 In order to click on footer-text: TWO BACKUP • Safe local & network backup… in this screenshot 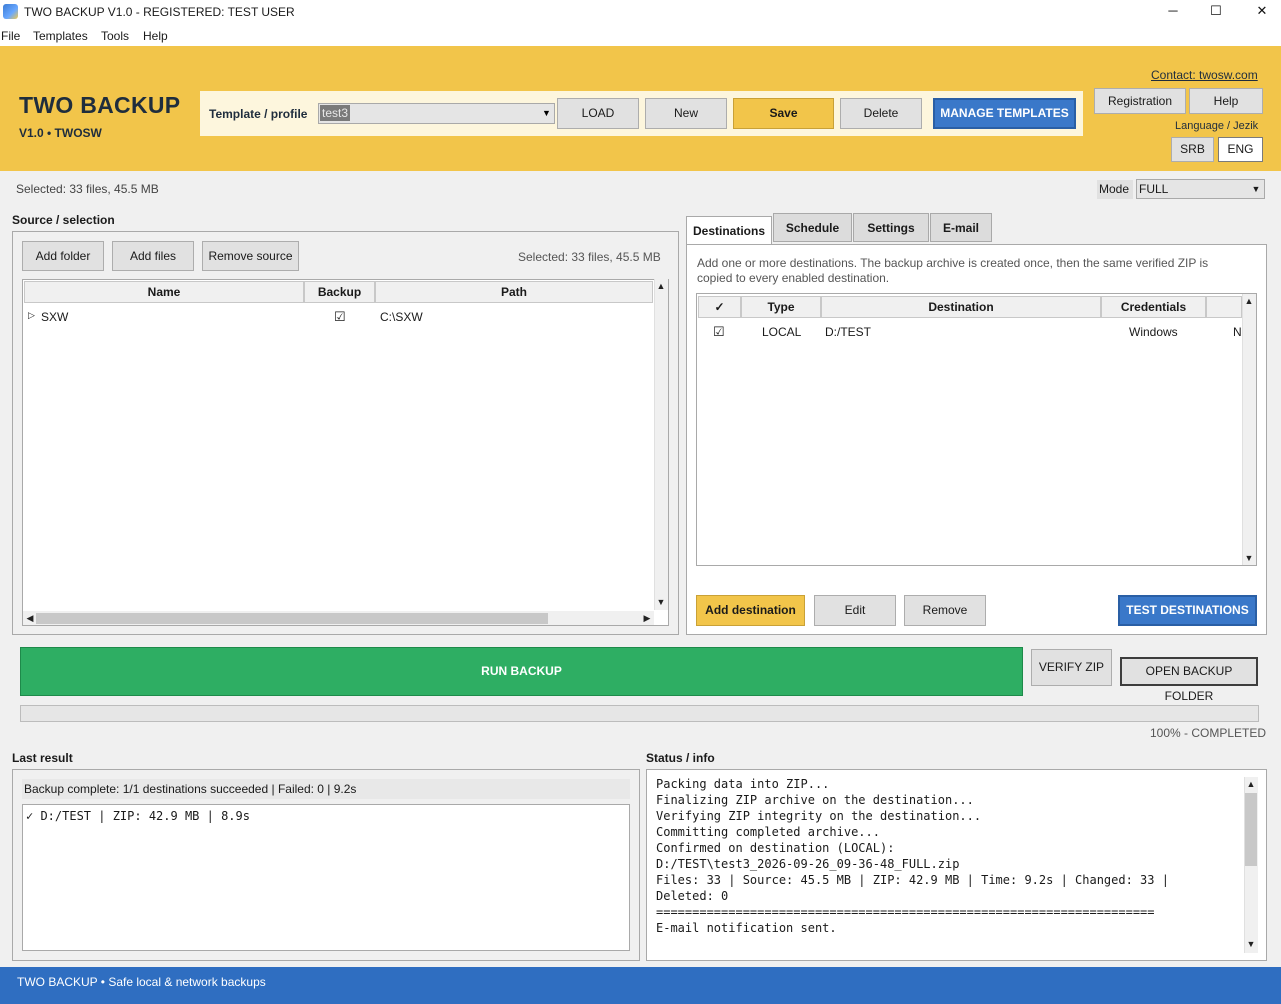, I will do `click(141, 982)`.